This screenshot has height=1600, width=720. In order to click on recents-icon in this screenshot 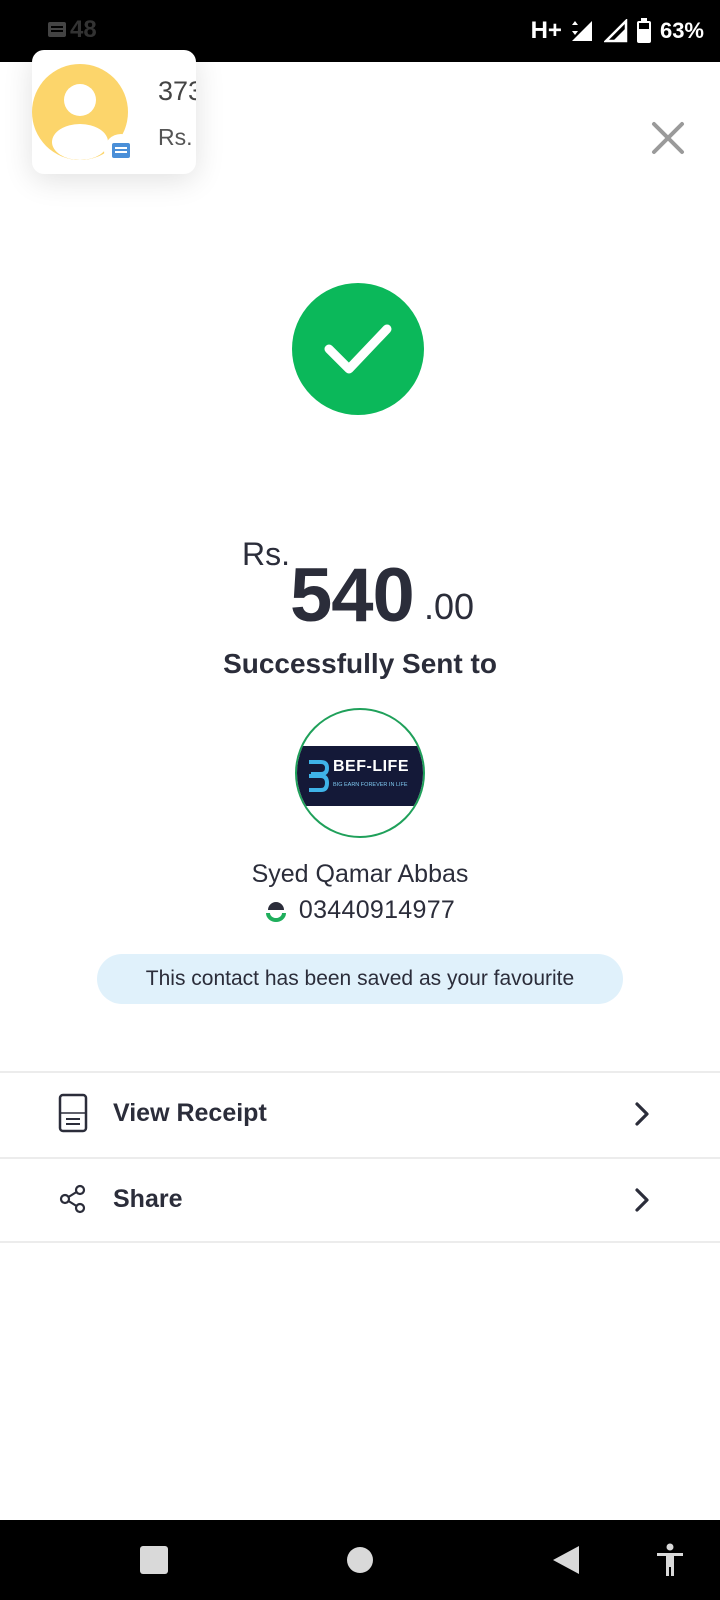, I will do `click(154, 1560)`.